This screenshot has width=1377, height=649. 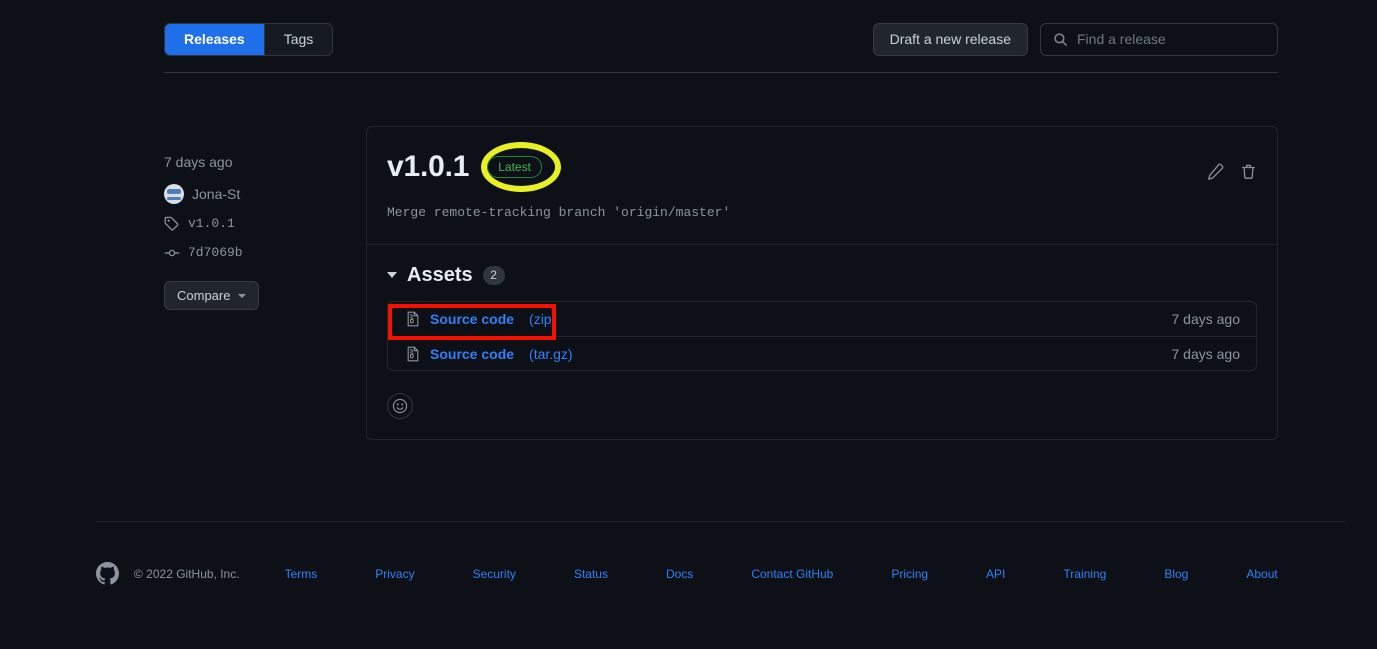 I want to click on asset-extension: (zip), so click(x=543, y=319).